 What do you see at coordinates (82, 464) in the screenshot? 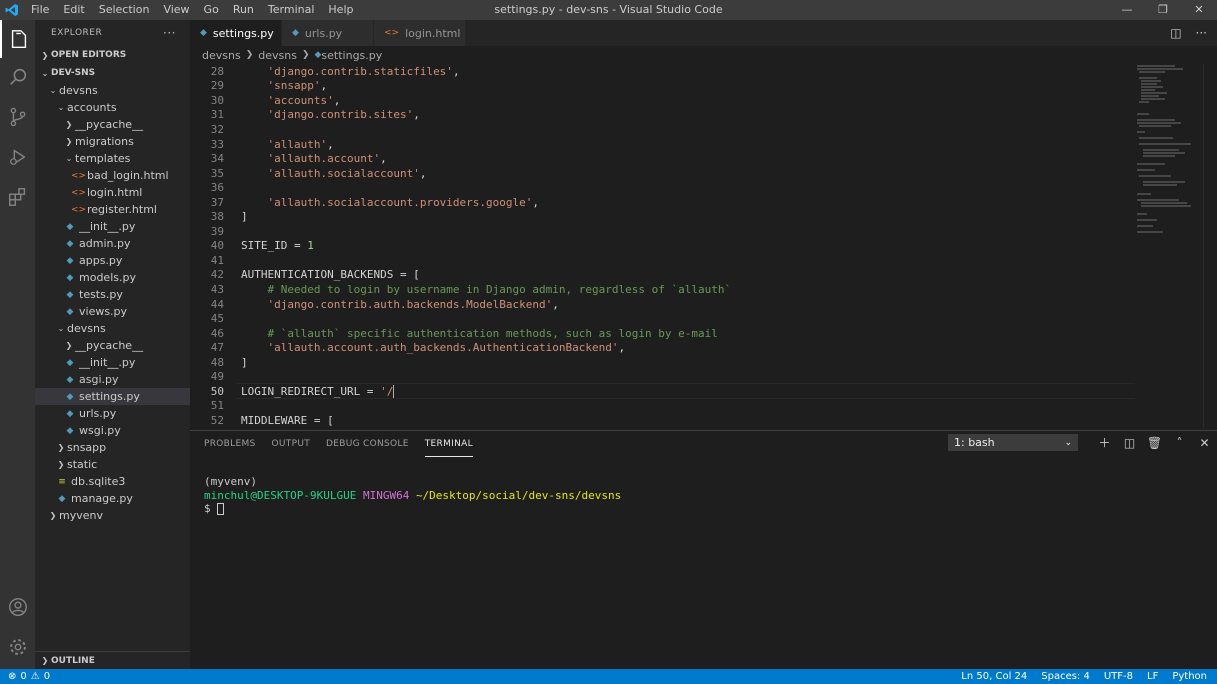
I see `tree-item-label: static` at bounding box center [82, 464].